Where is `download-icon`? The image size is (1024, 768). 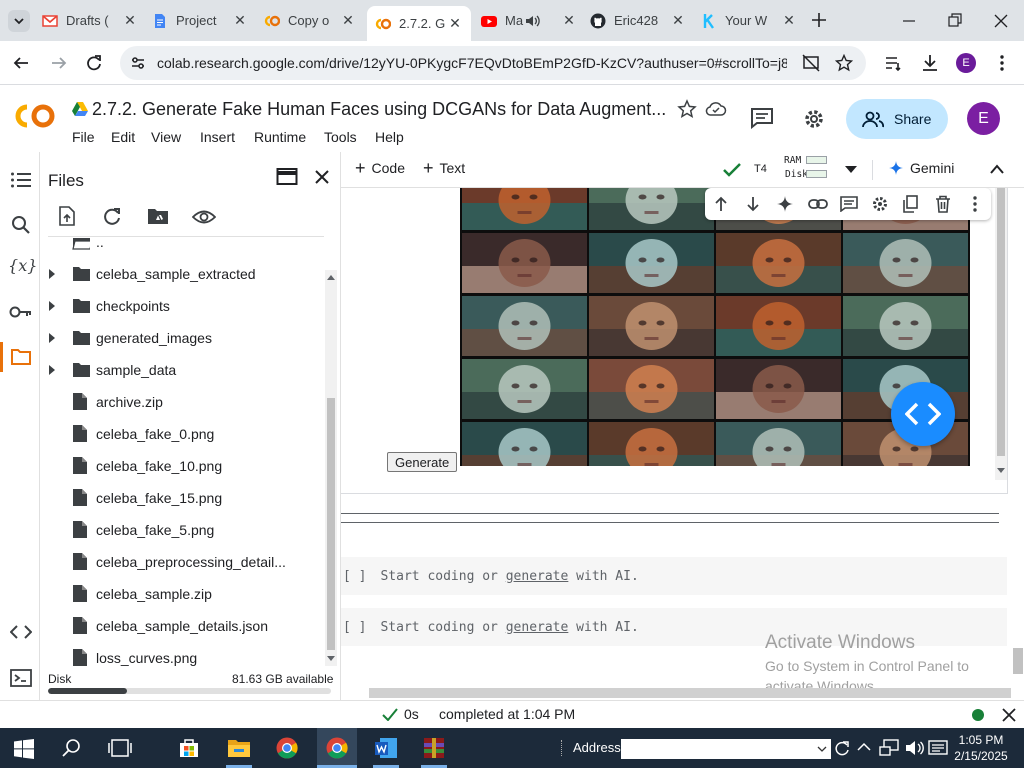 download-icon is located at coordinates (930, 63).